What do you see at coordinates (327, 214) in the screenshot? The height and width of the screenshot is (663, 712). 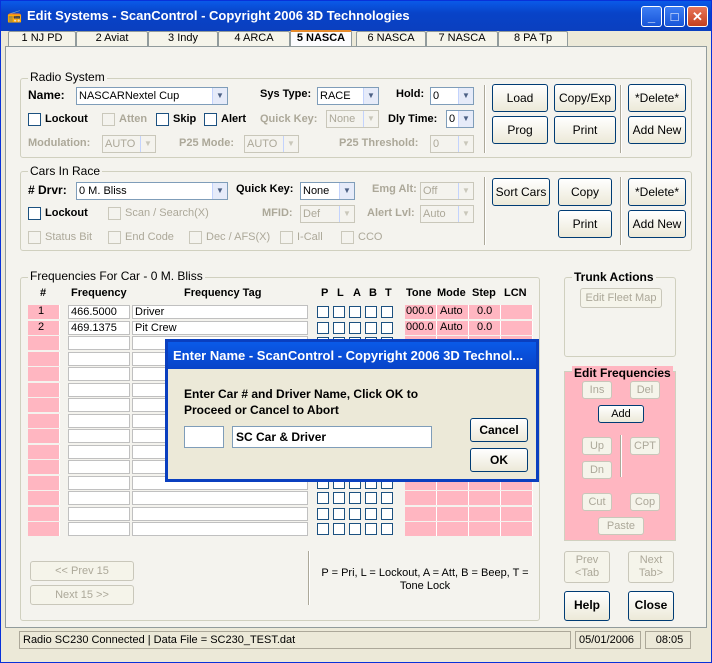 I see `mfid-combo: Def ▼` at bounding box center [327, 214].